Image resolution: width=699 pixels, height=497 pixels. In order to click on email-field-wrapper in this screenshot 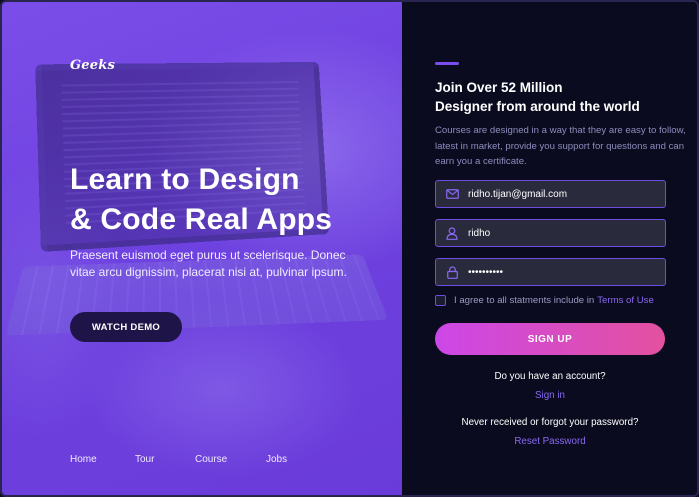, I will do `click(550, 194)`.